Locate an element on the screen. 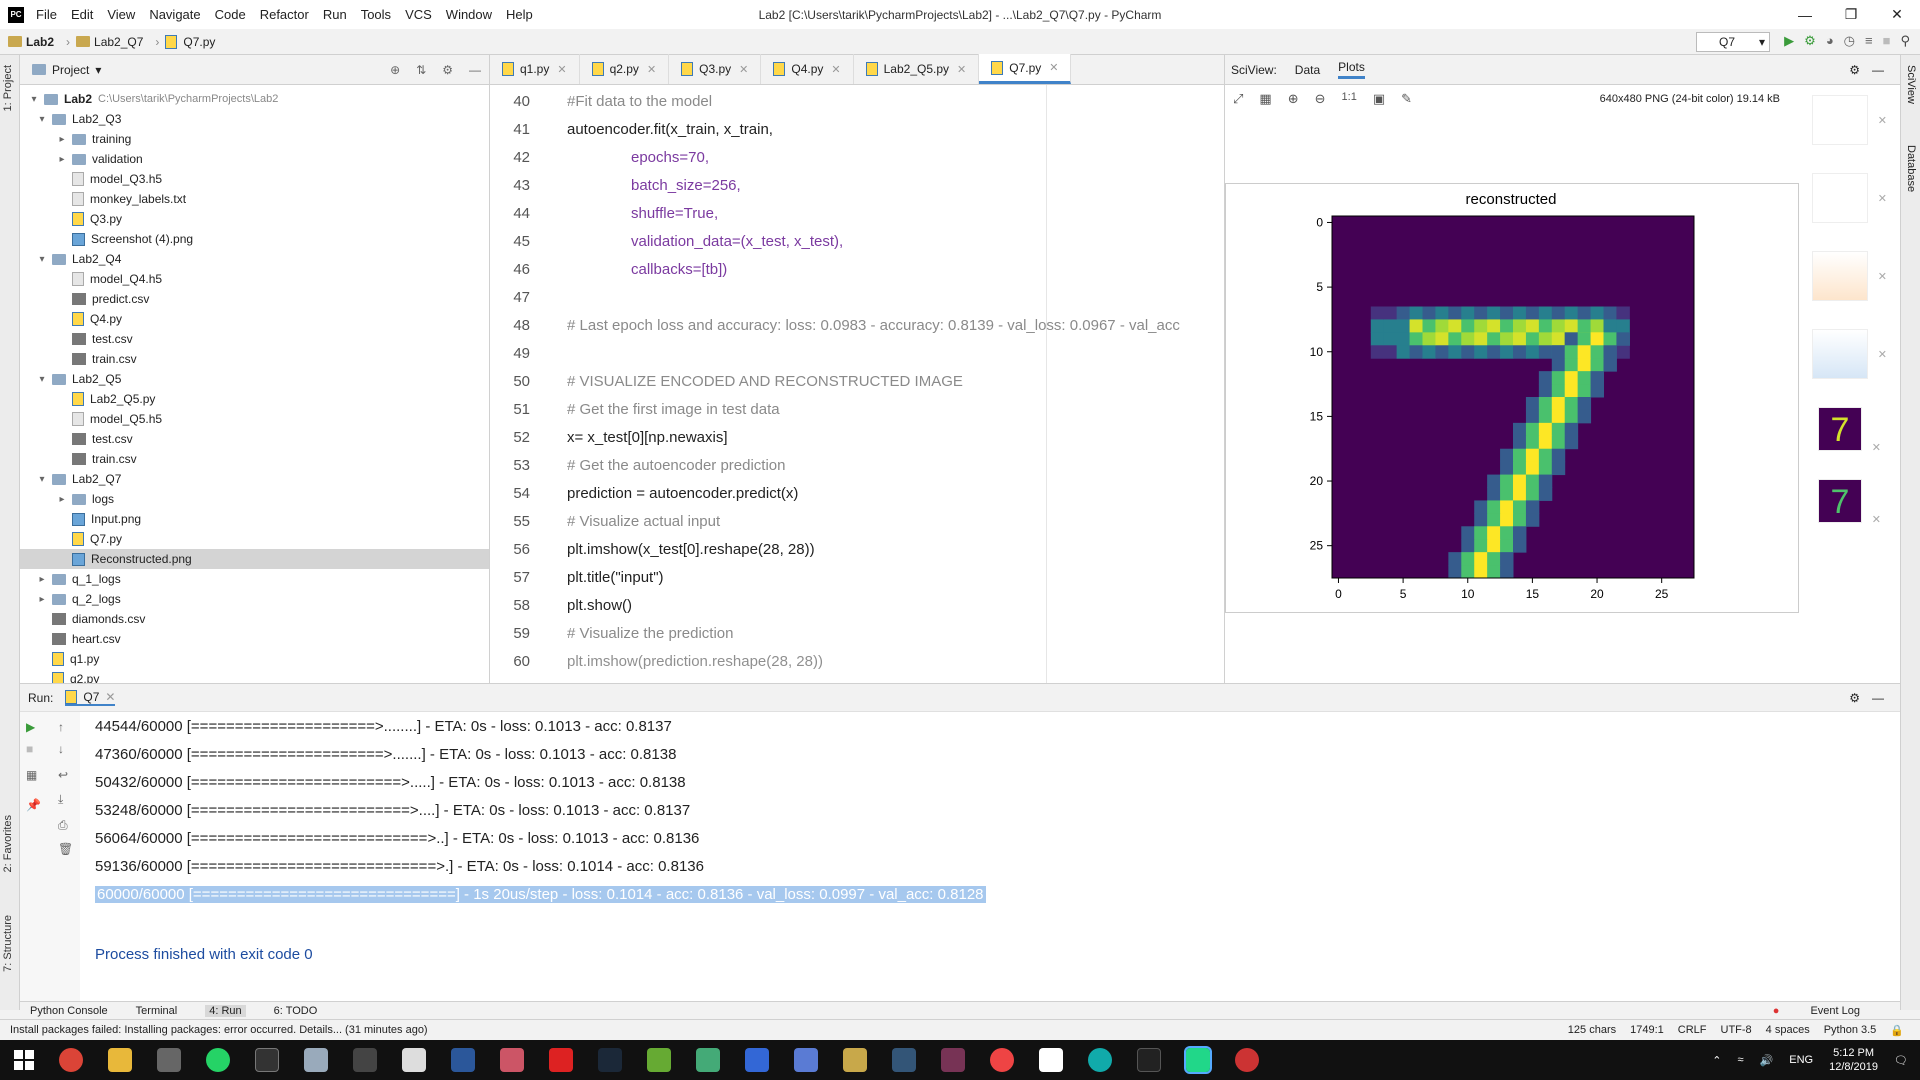 This screenshot has height=1080, width=1920. coverage-icon: ◕ is located at coordinates (1830, 41).